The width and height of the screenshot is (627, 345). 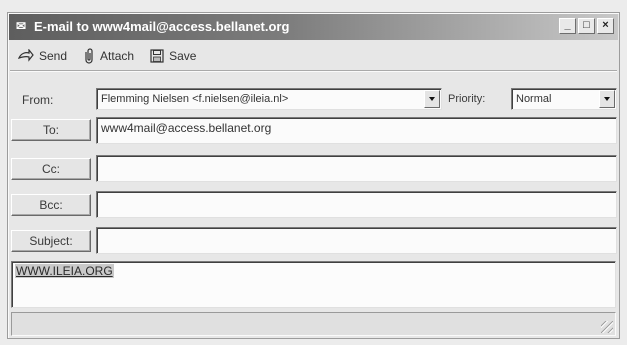 I want to click on to-button: To:, so click(x=51, y=130).